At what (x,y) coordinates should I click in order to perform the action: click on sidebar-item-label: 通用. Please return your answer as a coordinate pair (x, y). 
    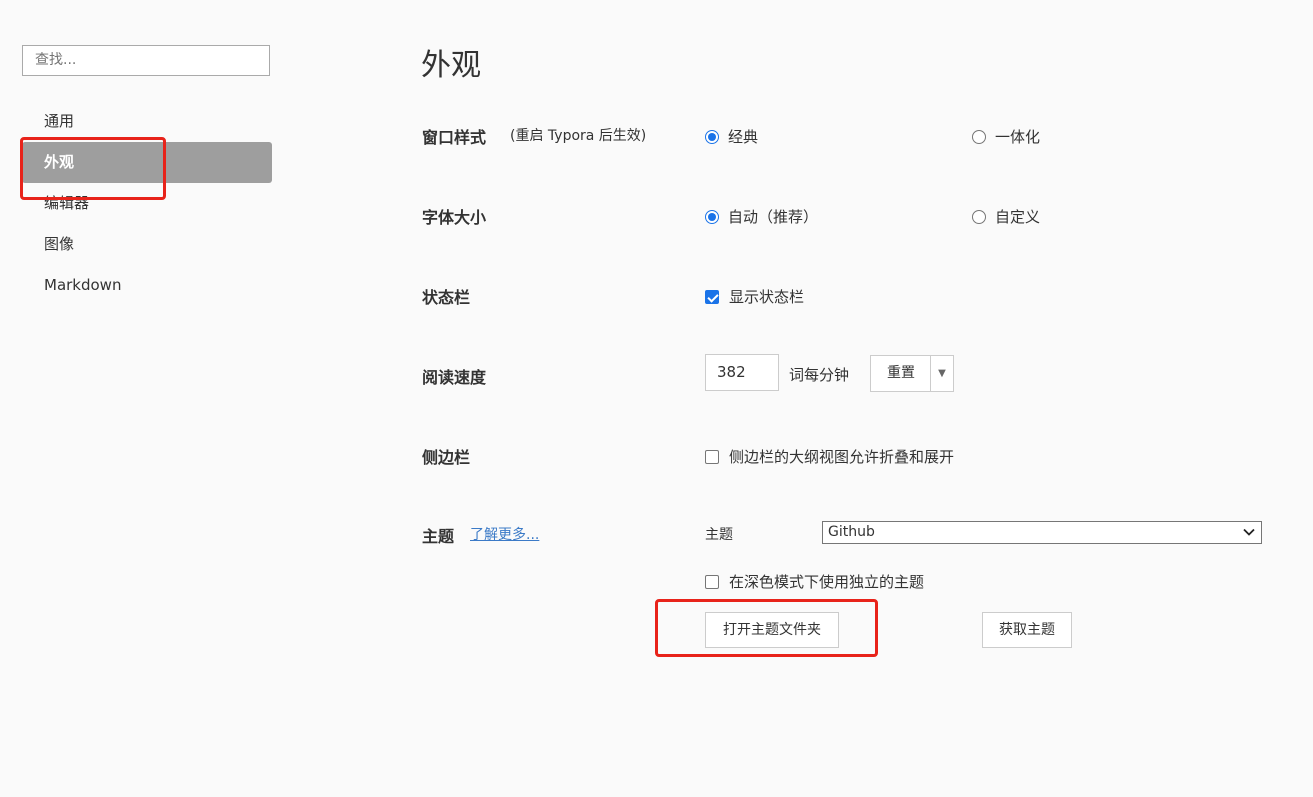
    Looking at the image, I should click on (59, 121).